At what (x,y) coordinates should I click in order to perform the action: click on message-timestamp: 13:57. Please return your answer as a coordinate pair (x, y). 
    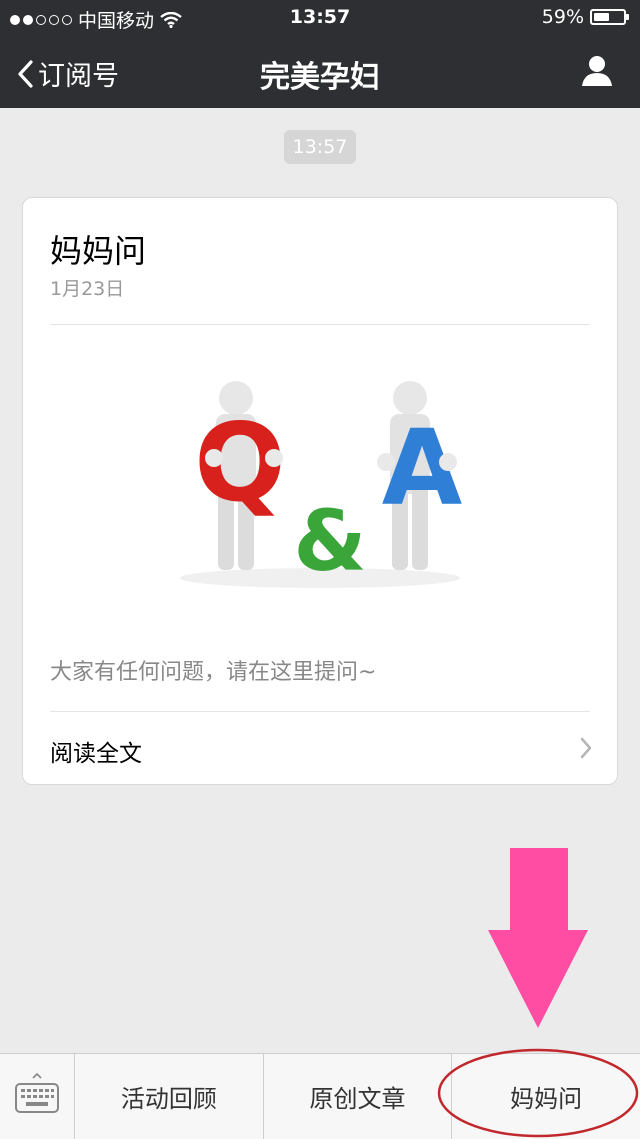
    Looking at the image, I should click on (320, 147).